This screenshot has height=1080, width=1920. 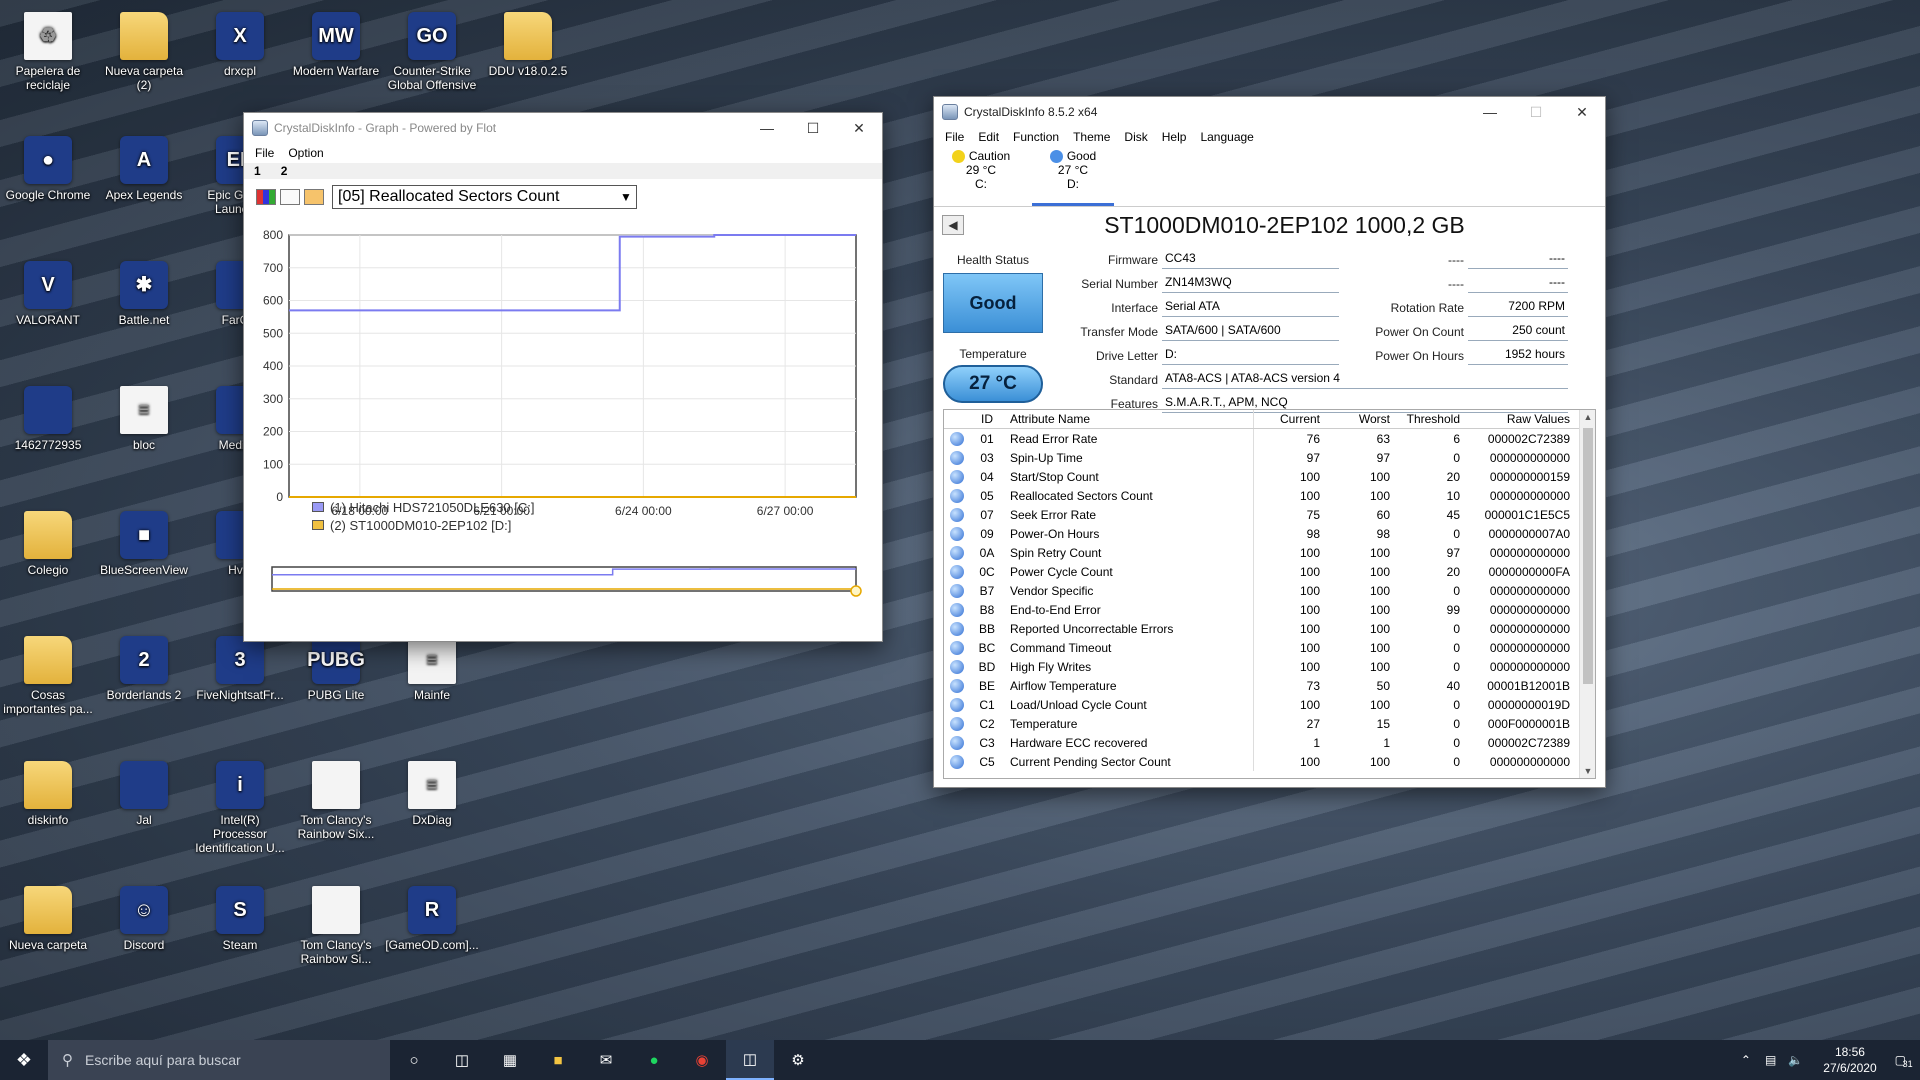 I want to click on table-row: BC Command Timeout 100 100 0 000000000000, so click(x=1269, y=647).